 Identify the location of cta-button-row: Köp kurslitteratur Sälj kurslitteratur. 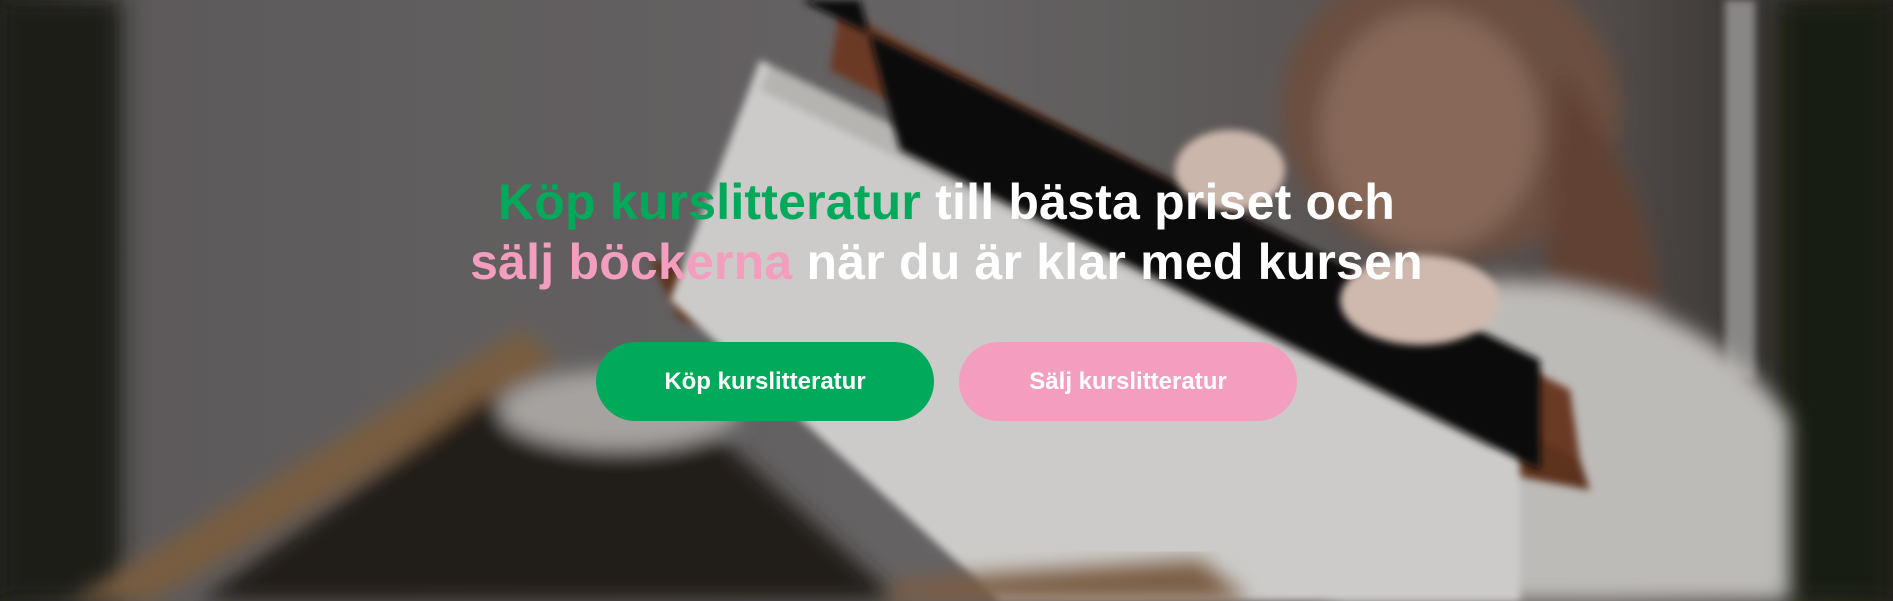
(946, 381).